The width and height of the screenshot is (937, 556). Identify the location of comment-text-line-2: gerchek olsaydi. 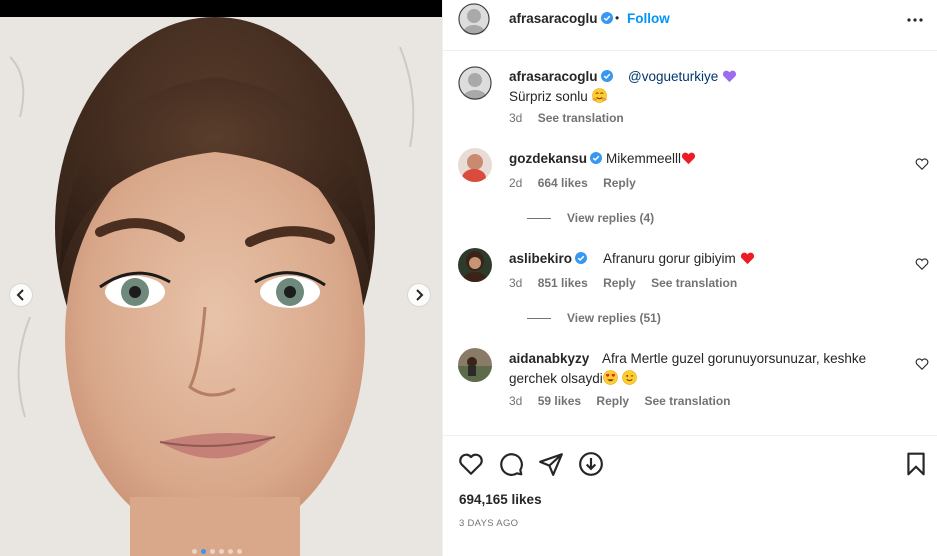
(573, 378).